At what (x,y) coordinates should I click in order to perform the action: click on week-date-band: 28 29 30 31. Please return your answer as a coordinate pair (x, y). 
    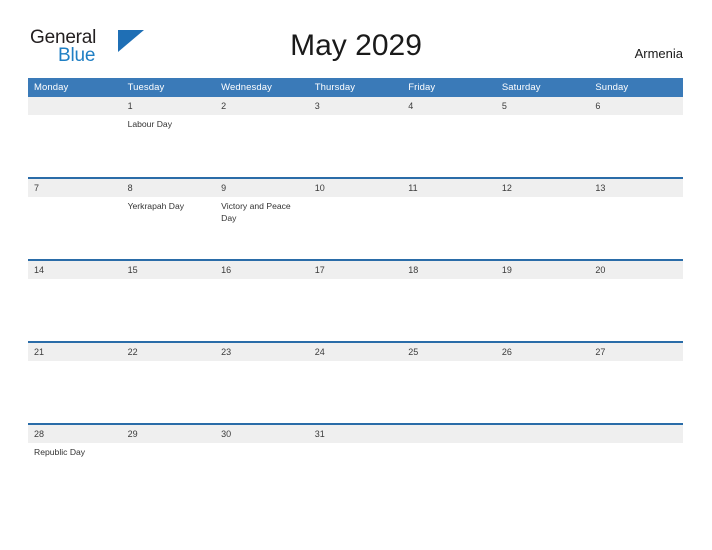
    Looking at the image, I should click on (355, 434).